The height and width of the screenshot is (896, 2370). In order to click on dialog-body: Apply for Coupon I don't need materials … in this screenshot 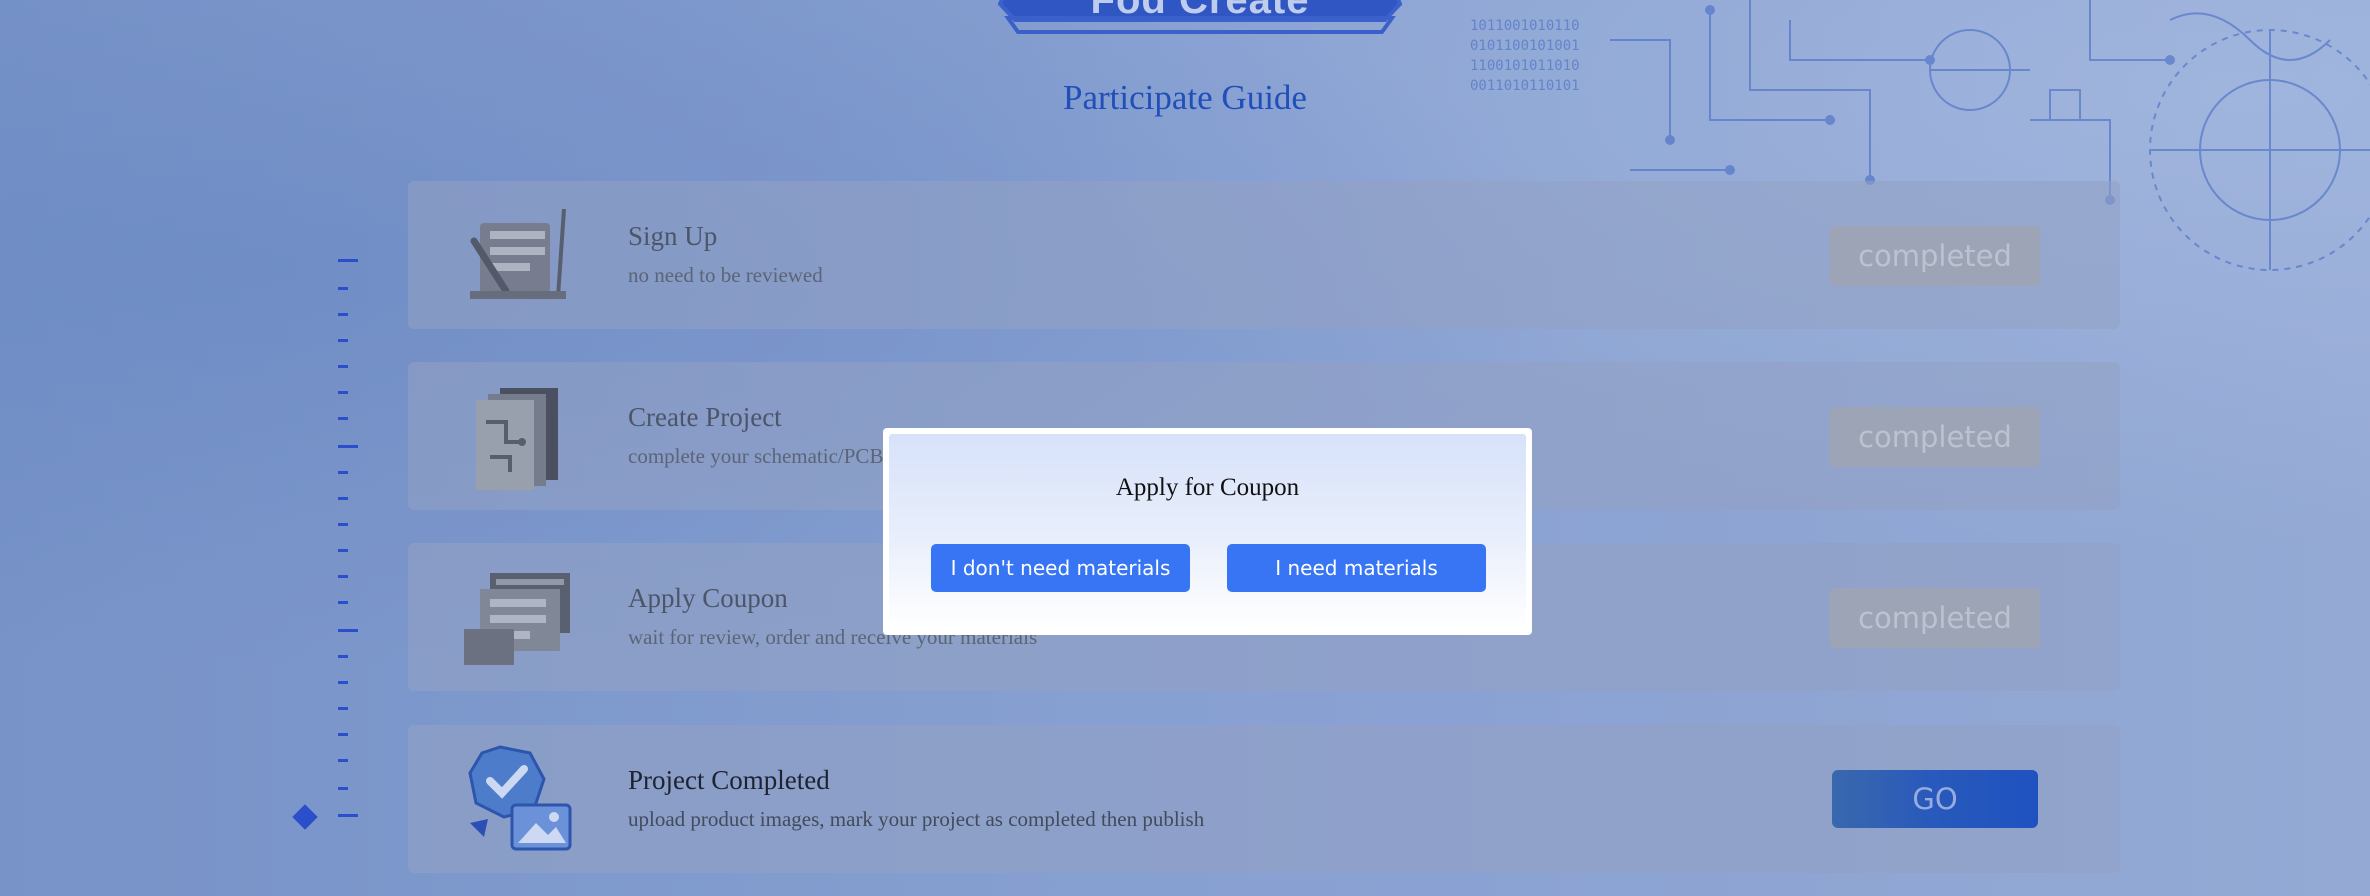, I will do `click(1207, 531)`.